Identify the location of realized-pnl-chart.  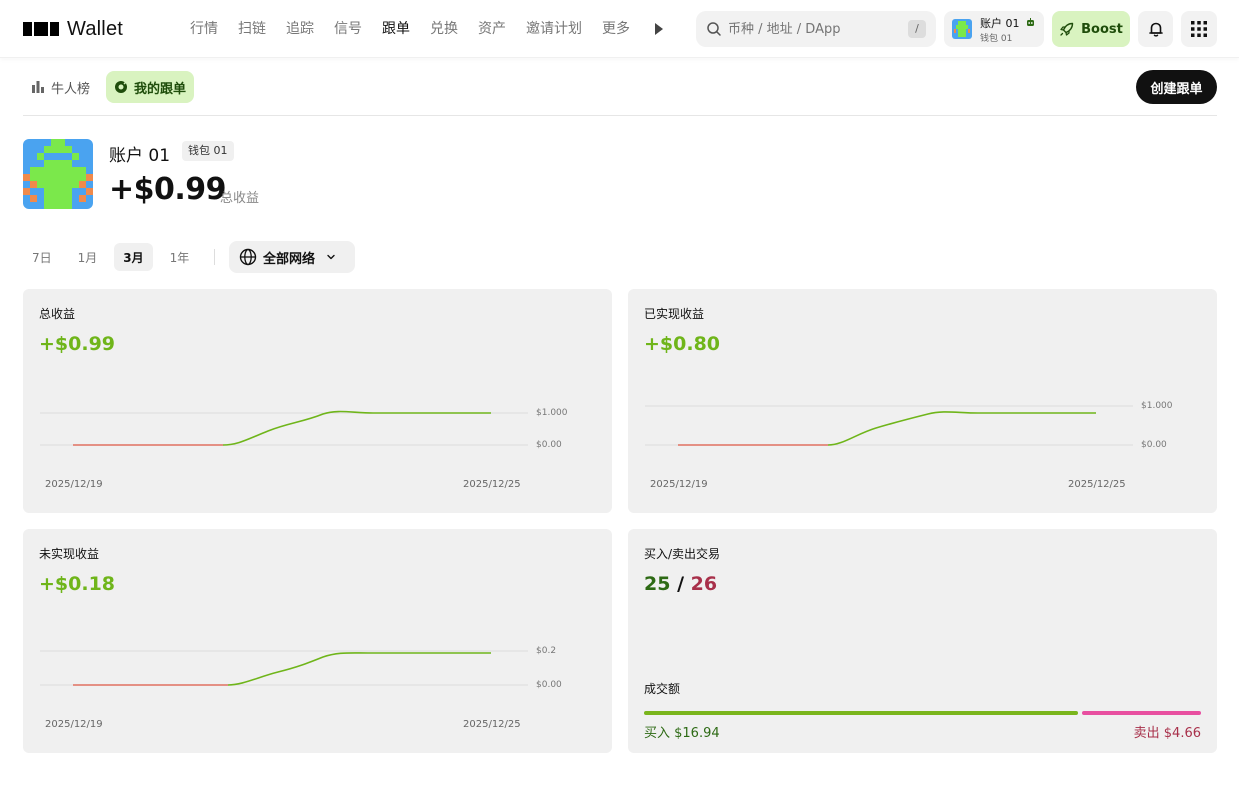
(889, 425).